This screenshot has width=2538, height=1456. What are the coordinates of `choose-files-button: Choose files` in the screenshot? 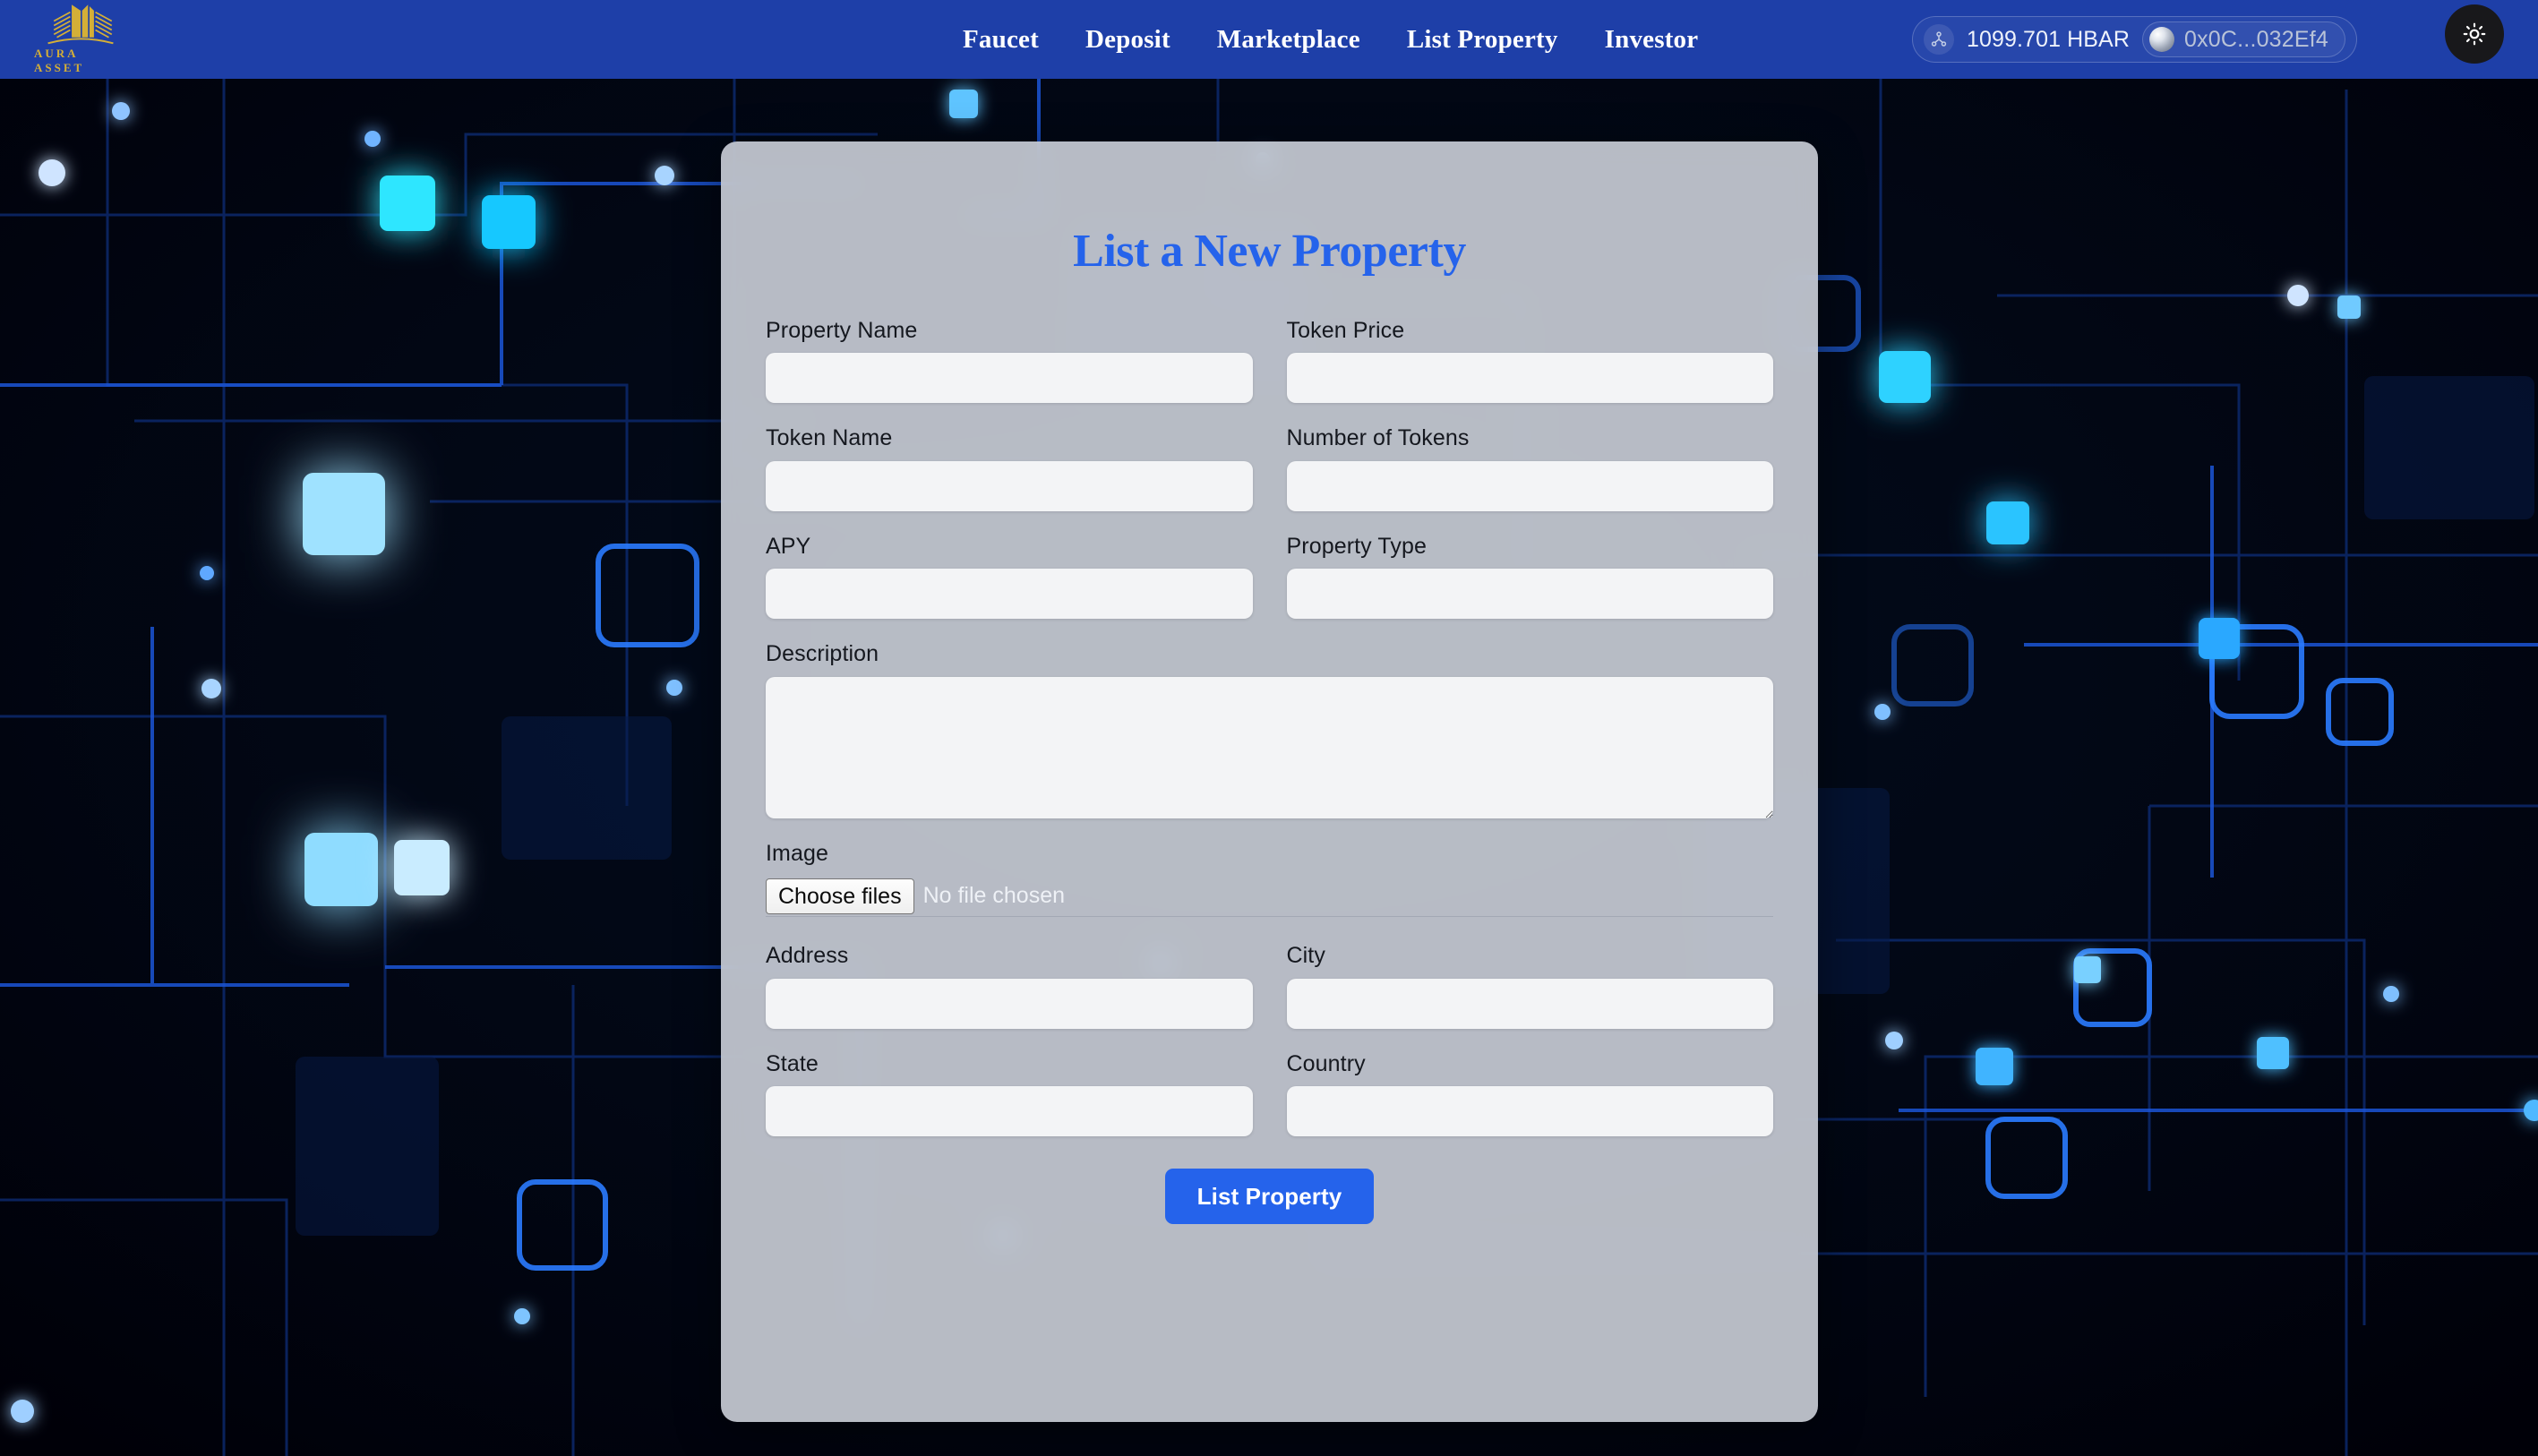 It's located at (840, 896).